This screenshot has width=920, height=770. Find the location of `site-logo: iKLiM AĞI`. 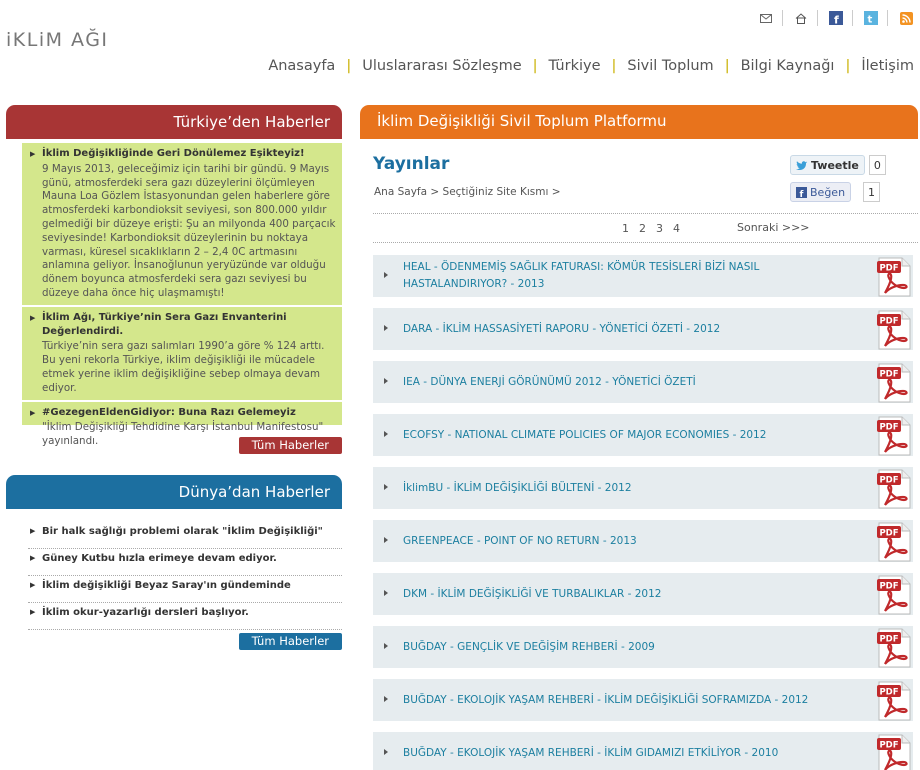

site-logo: iKLiM AĞI is located at coordinates (57, 40).